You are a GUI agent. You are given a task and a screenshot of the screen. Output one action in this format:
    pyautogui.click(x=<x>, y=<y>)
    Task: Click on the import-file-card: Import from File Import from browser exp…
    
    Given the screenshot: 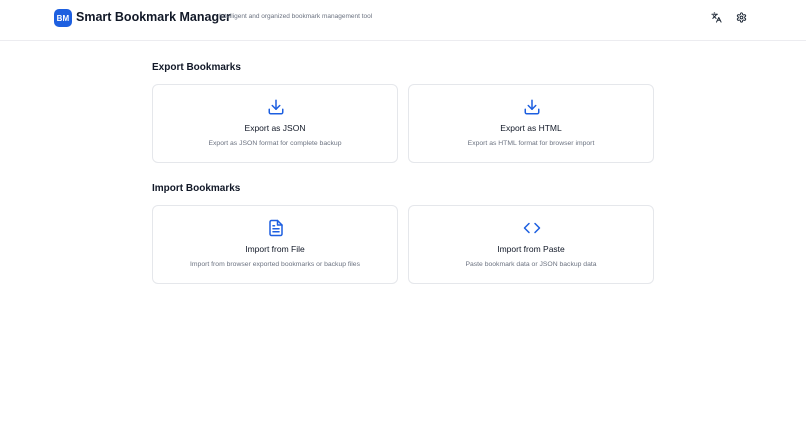 What is the action you would take?
    pyautogui.click(x=275, y=244)
    